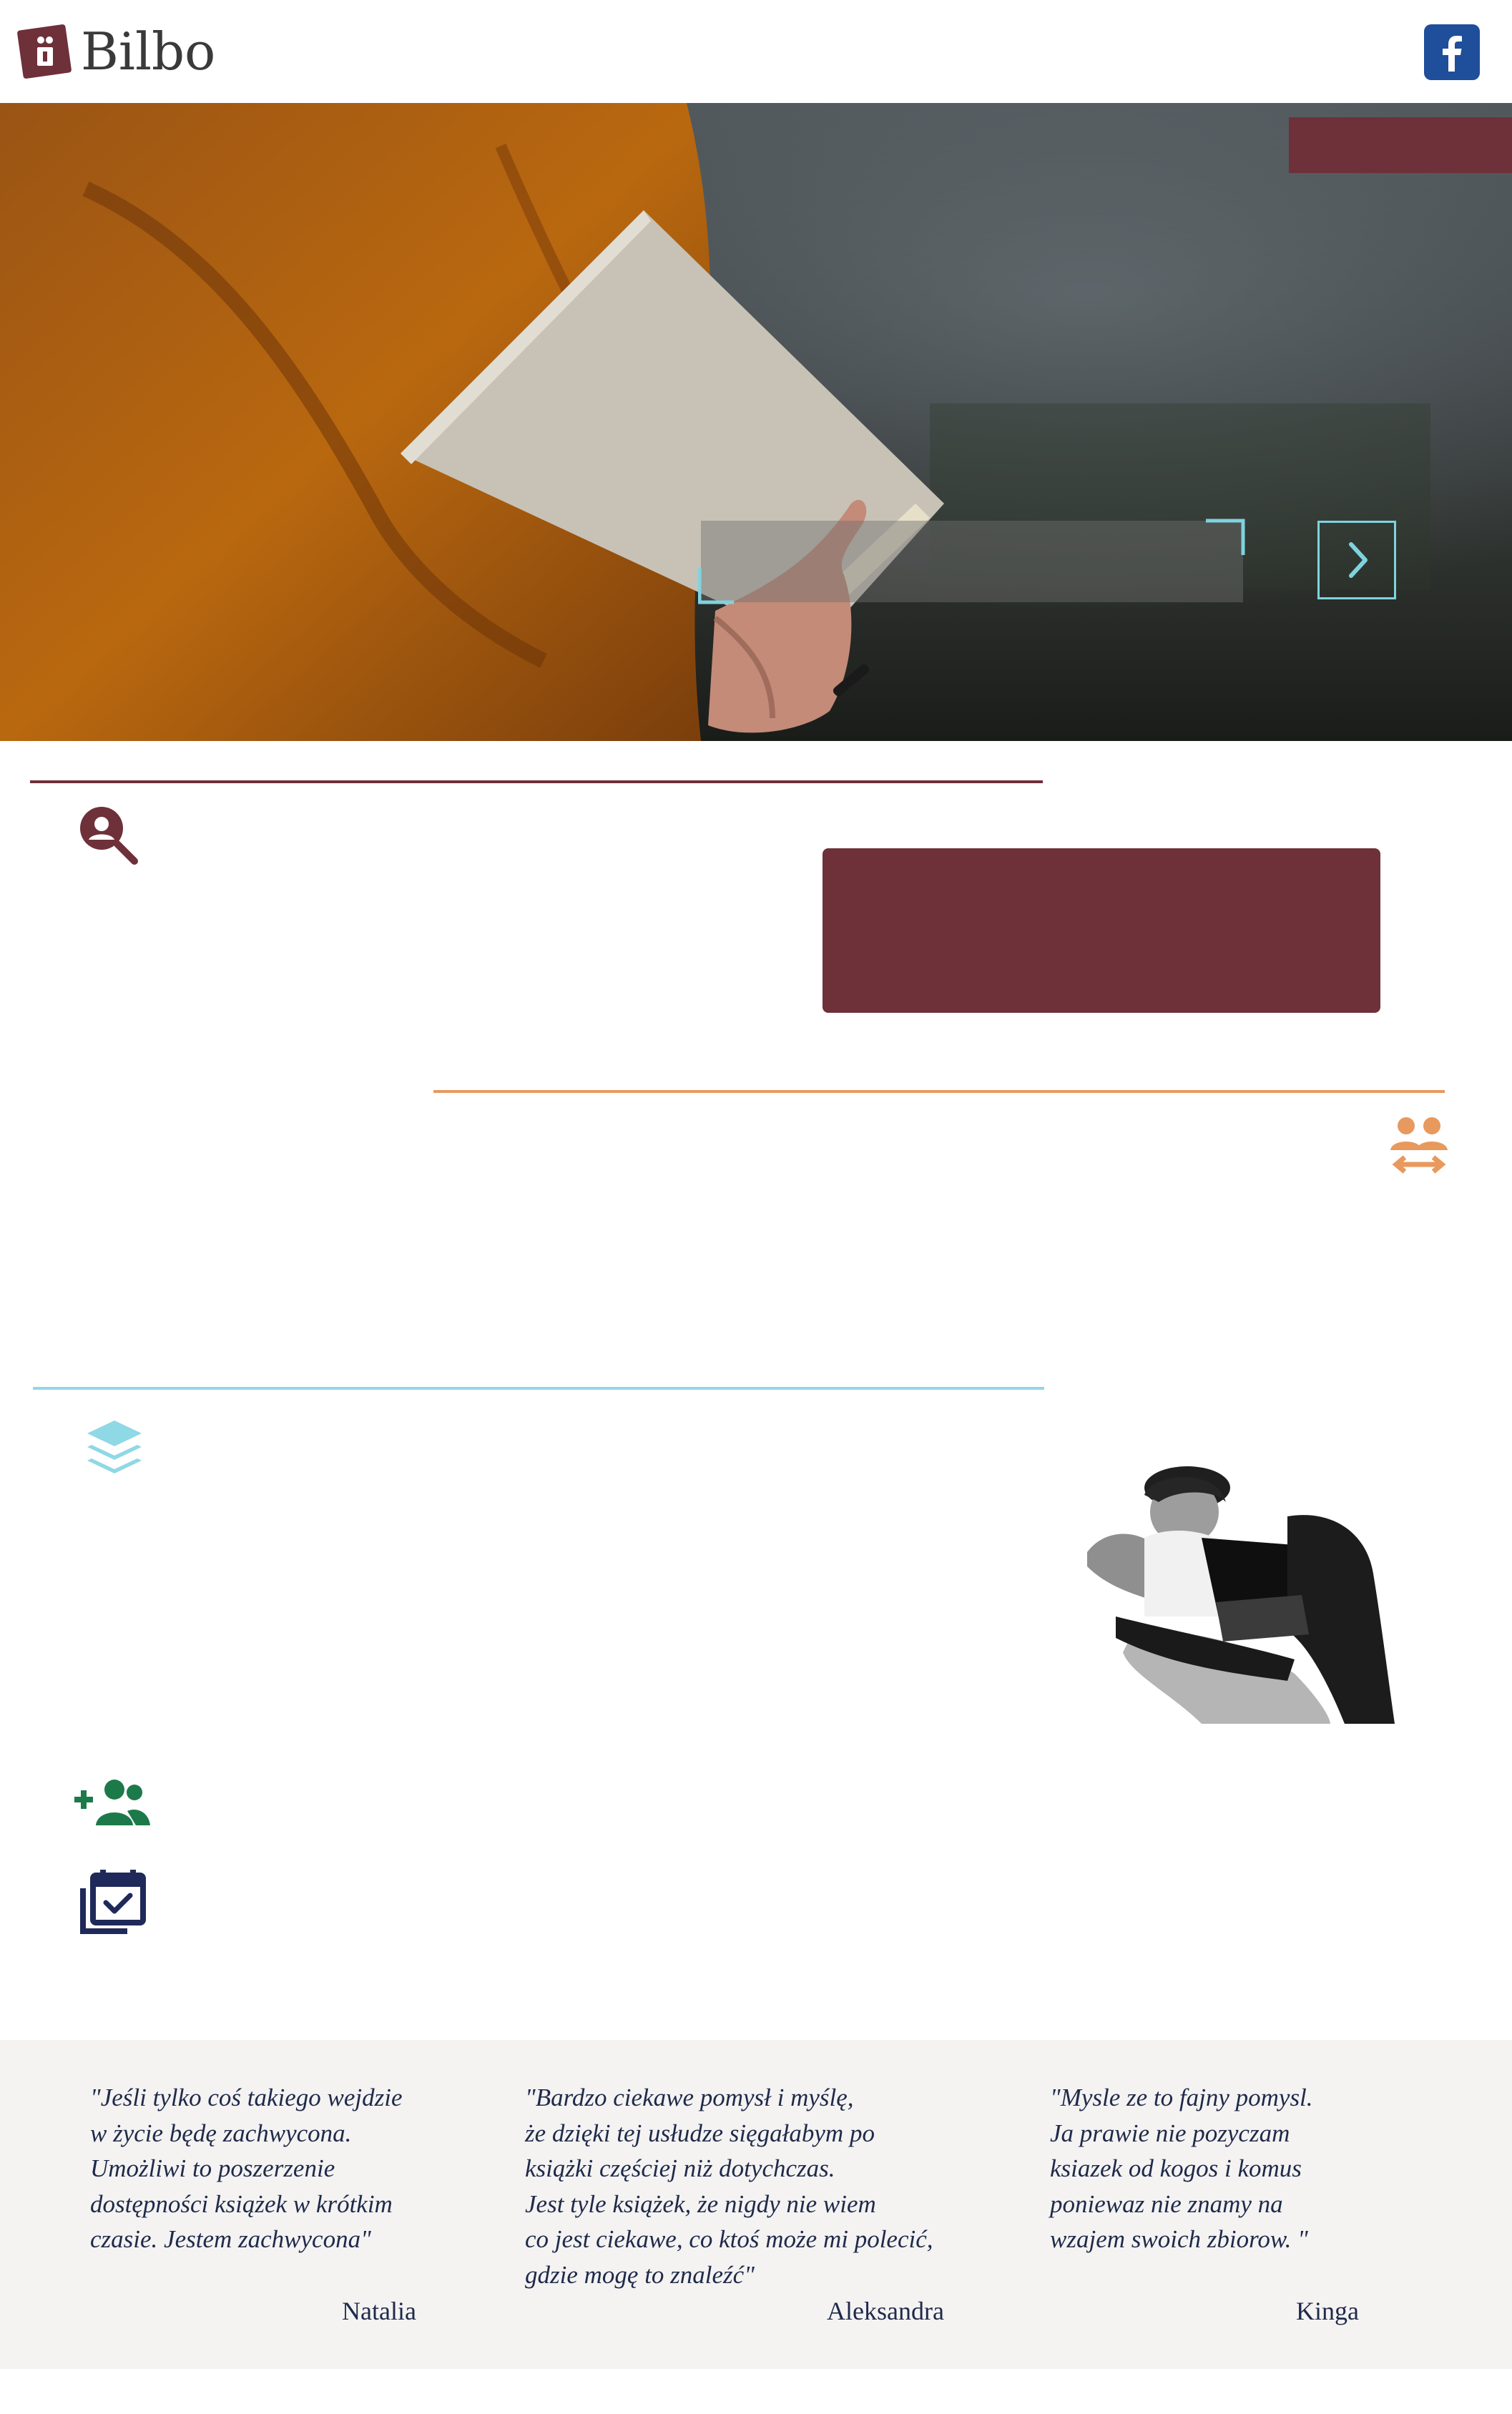 The height and width of the screenshot is (2414, 1512). What do you see at coordinates (148, 51) in the screenshot?
I see `logo-text: Bilbo` at bounding box center [148, 51].